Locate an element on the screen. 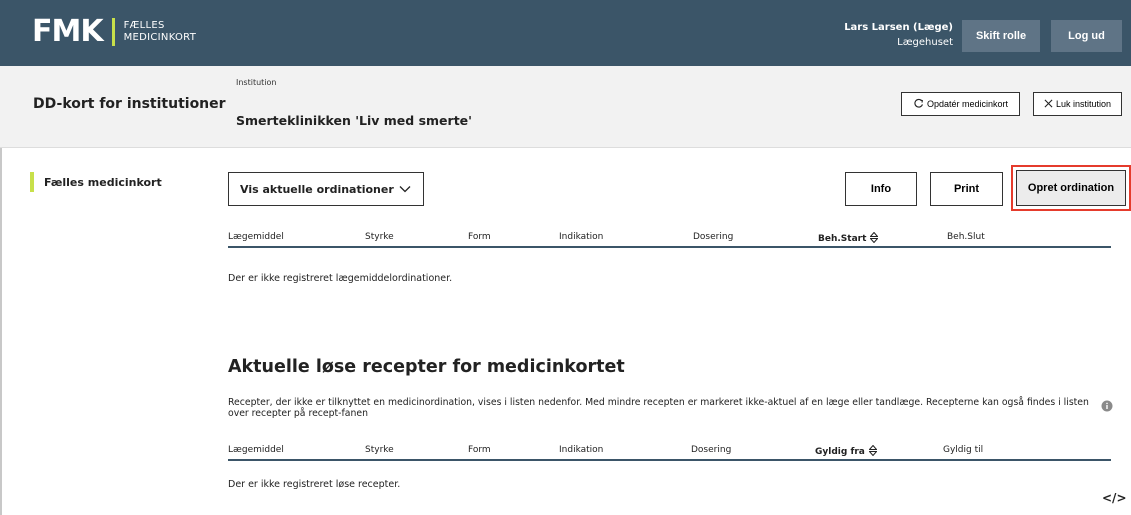 The width and height of the screenshot is (1131, 515). logo-divider is located at coordinates (113, 32).